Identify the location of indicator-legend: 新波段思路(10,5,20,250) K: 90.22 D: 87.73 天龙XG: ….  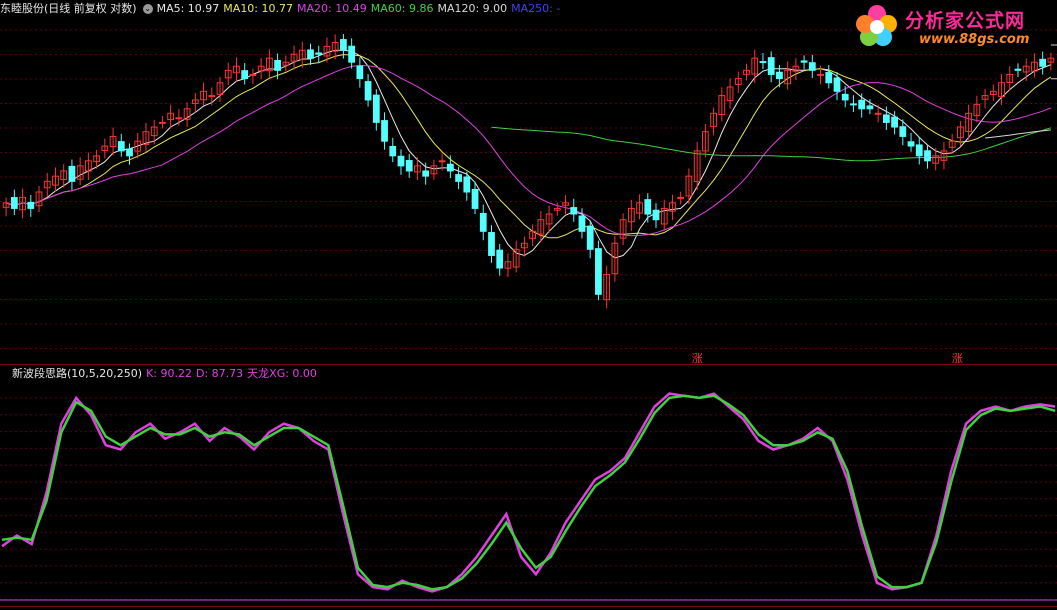
(160, 374).